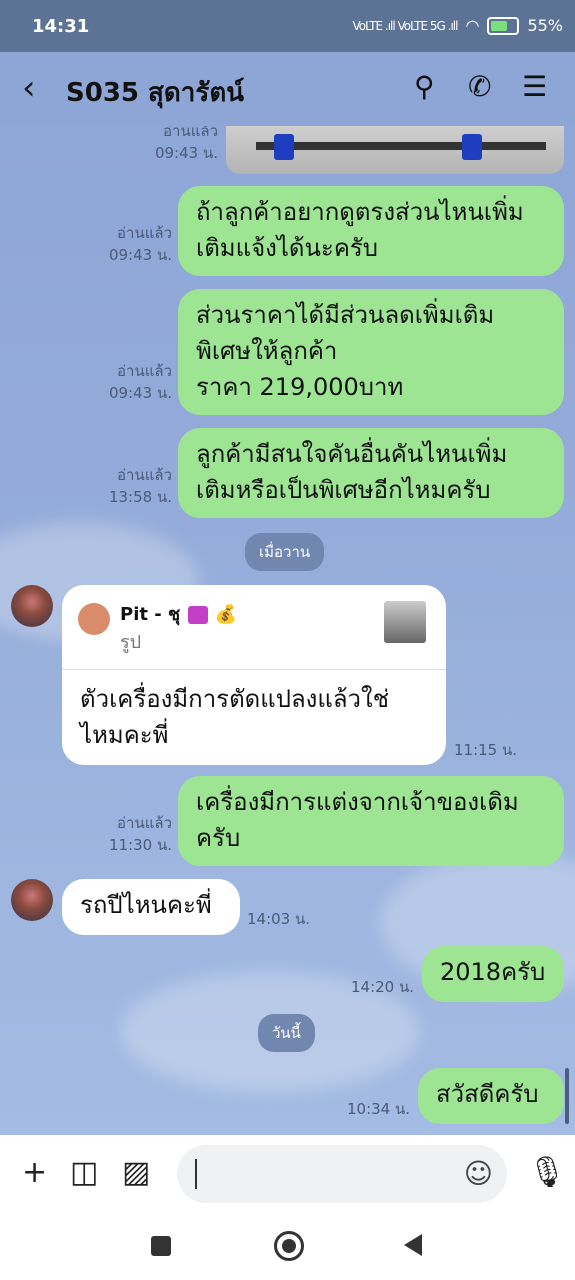 This screenshot has height=1280, width=575. I want to click on status-bar: 14:31 VoLTE .ıll VoLTE 5G .ıll ◠ 55%, so click(287, 26).